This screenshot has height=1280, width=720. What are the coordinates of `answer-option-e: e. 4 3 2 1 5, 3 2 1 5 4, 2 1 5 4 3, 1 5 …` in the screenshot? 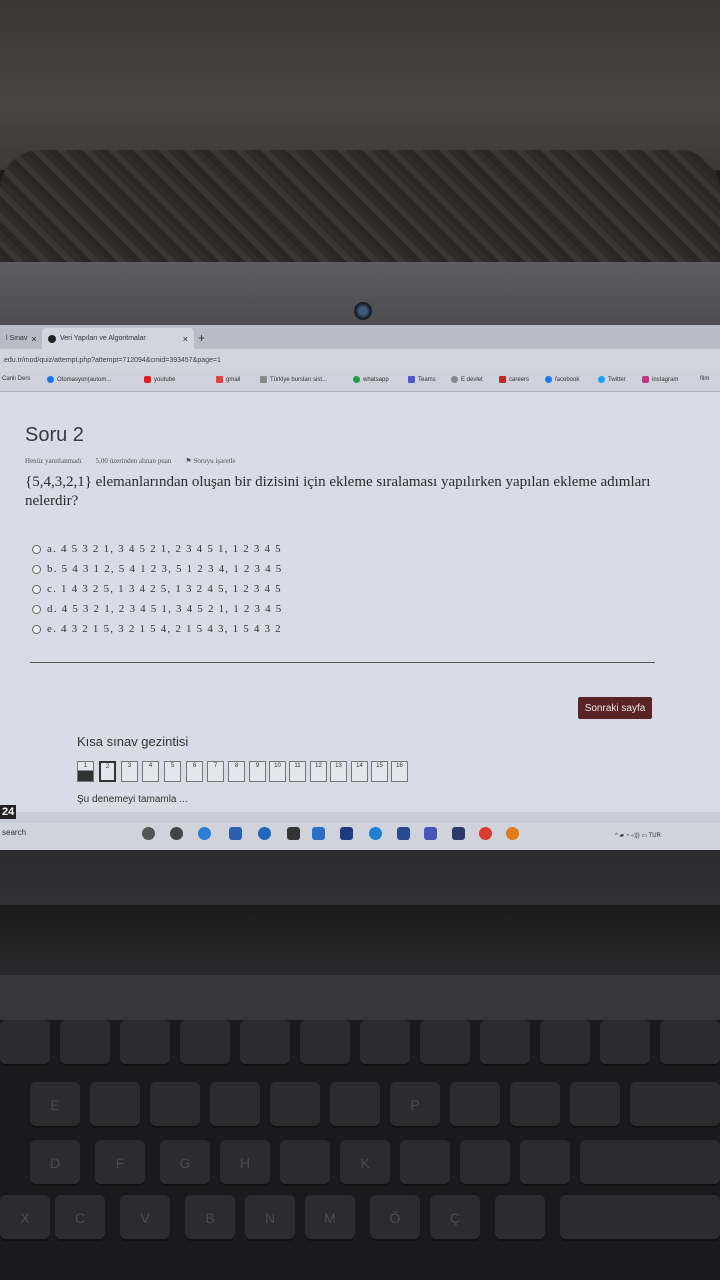 It's located at (157, 629).